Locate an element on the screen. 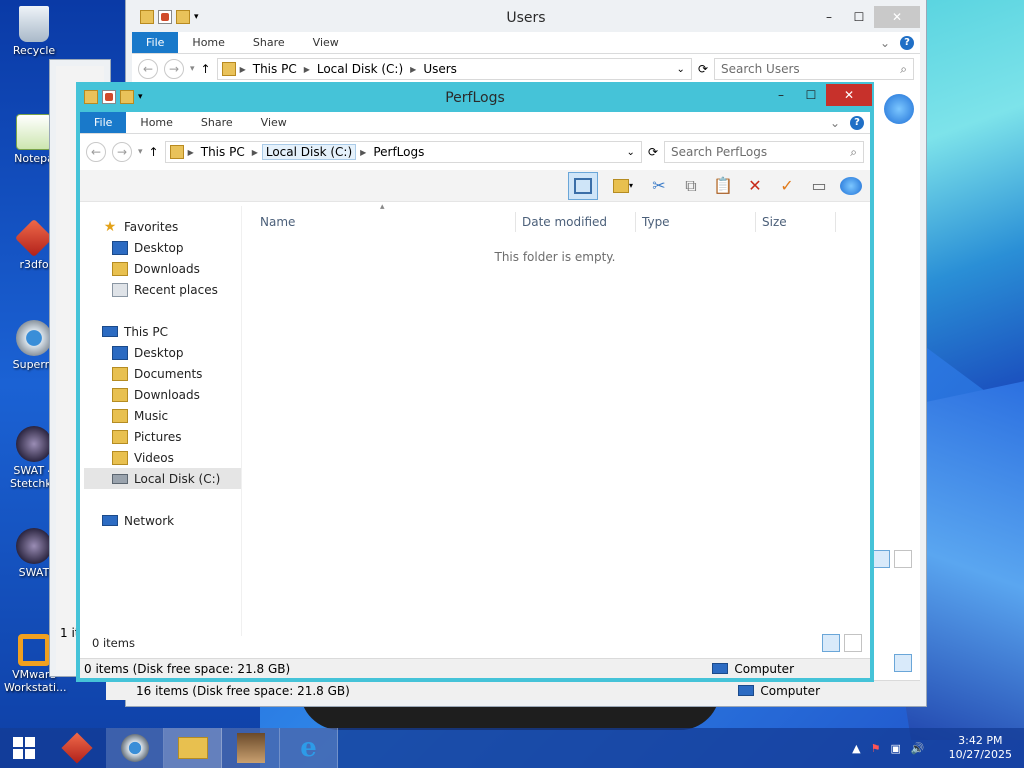 Image resolution: width=1024 pixels, height=768 pixels. nav-documents: Documents is located at coordinates (162, 373).